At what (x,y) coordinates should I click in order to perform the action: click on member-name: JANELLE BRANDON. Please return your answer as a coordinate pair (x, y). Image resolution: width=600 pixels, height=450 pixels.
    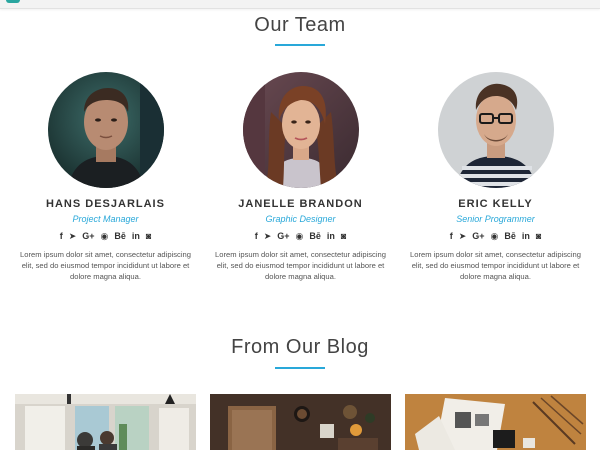
    Looking at the image, I should click on (300, 204).